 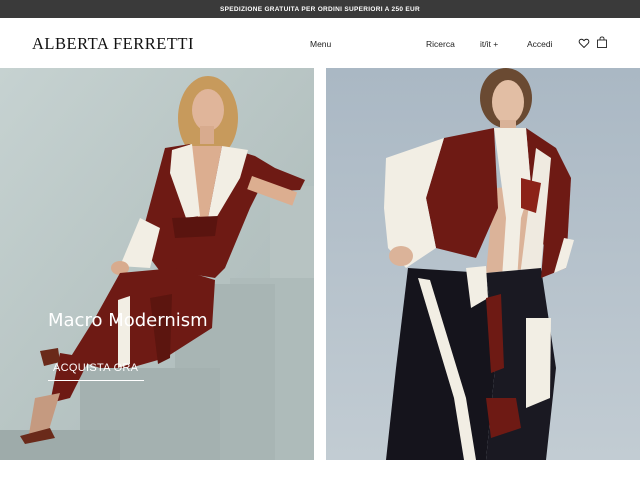 I want to click on menu-button: Menu, so click(x=320, y=44).